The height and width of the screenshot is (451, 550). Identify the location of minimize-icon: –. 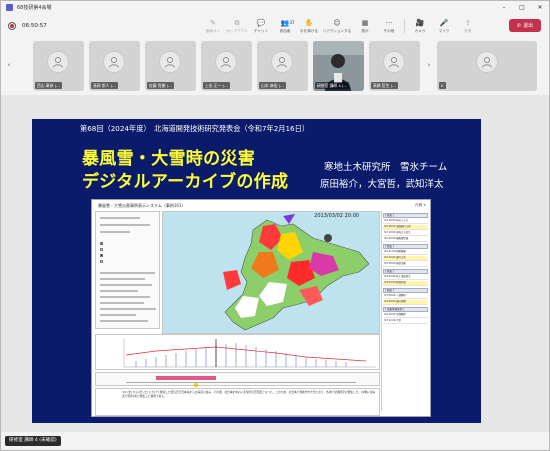
(504, 7).